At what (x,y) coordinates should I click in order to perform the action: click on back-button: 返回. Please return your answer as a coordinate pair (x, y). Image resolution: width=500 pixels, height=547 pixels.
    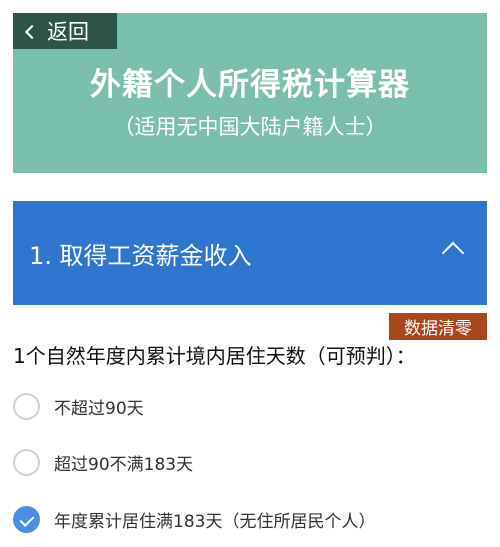
    Looking at the image, I should click on (65, 31).